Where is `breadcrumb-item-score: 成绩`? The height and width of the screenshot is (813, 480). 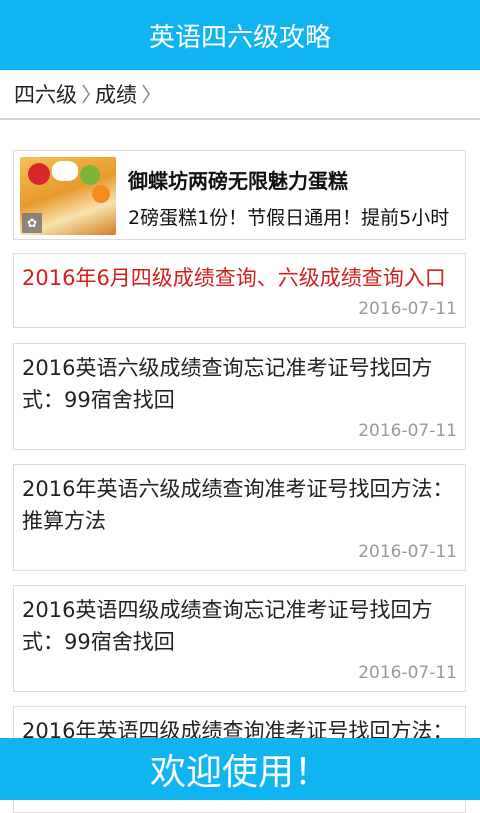
breadcrumb-item-score: 成绩 is located at coordinates (116, 94).